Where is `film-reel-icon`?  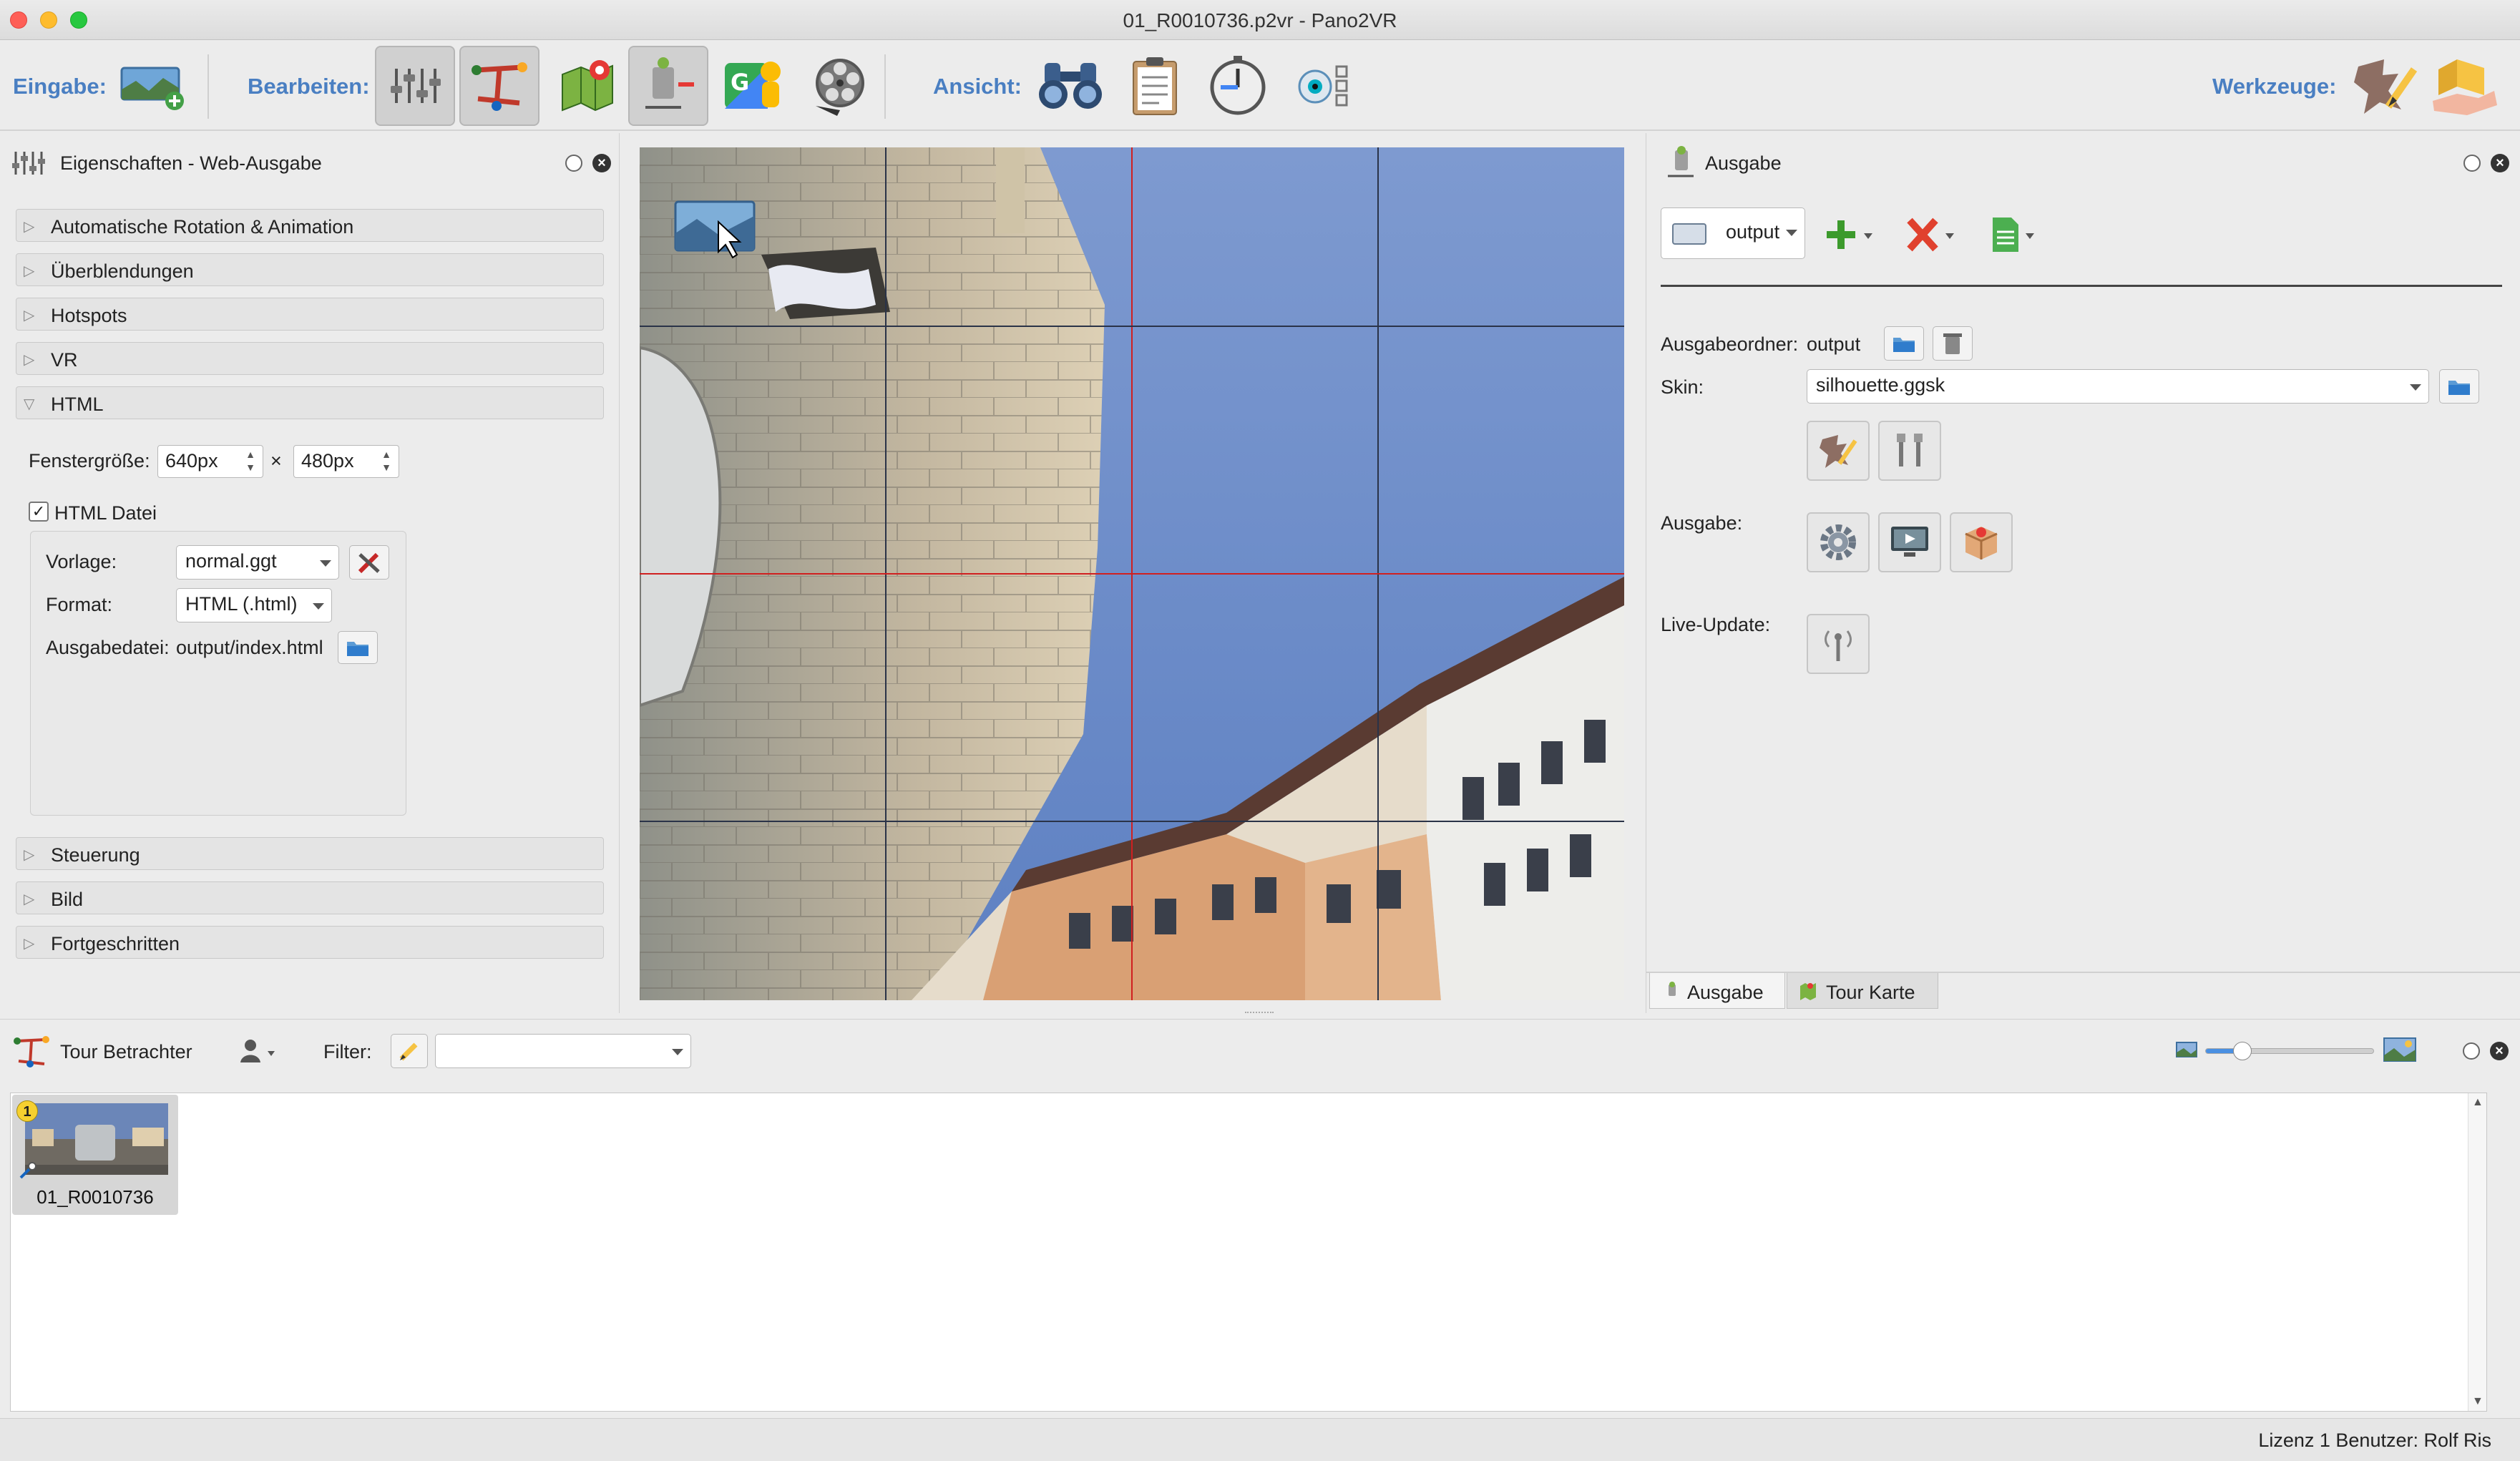
film-reel-icon is located at coordinates (840, 87).